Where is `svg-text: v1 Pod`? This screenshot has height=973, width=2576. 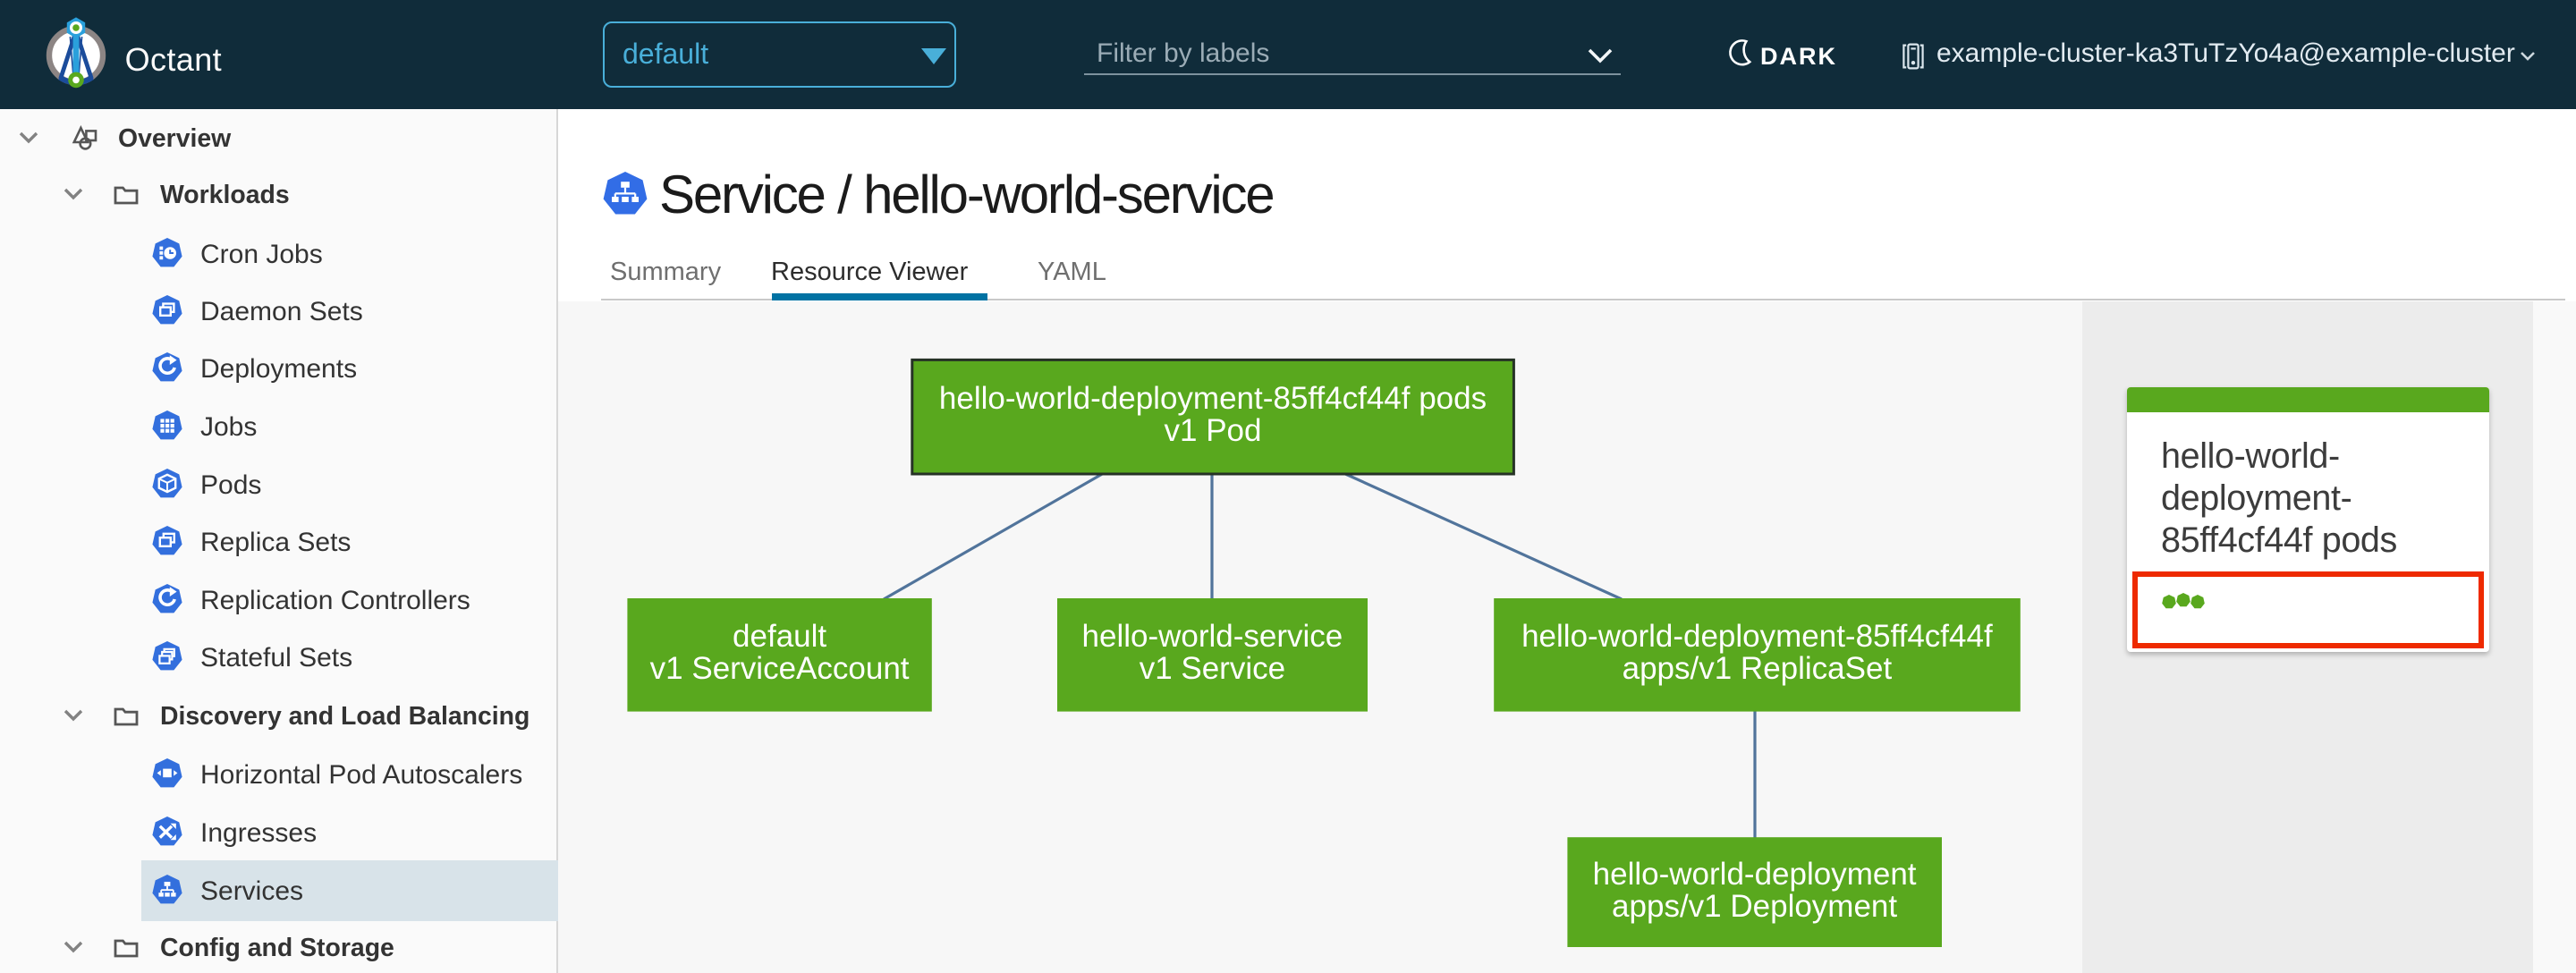
svg-text: v1 Pod is located at coordinates (1213, 430).